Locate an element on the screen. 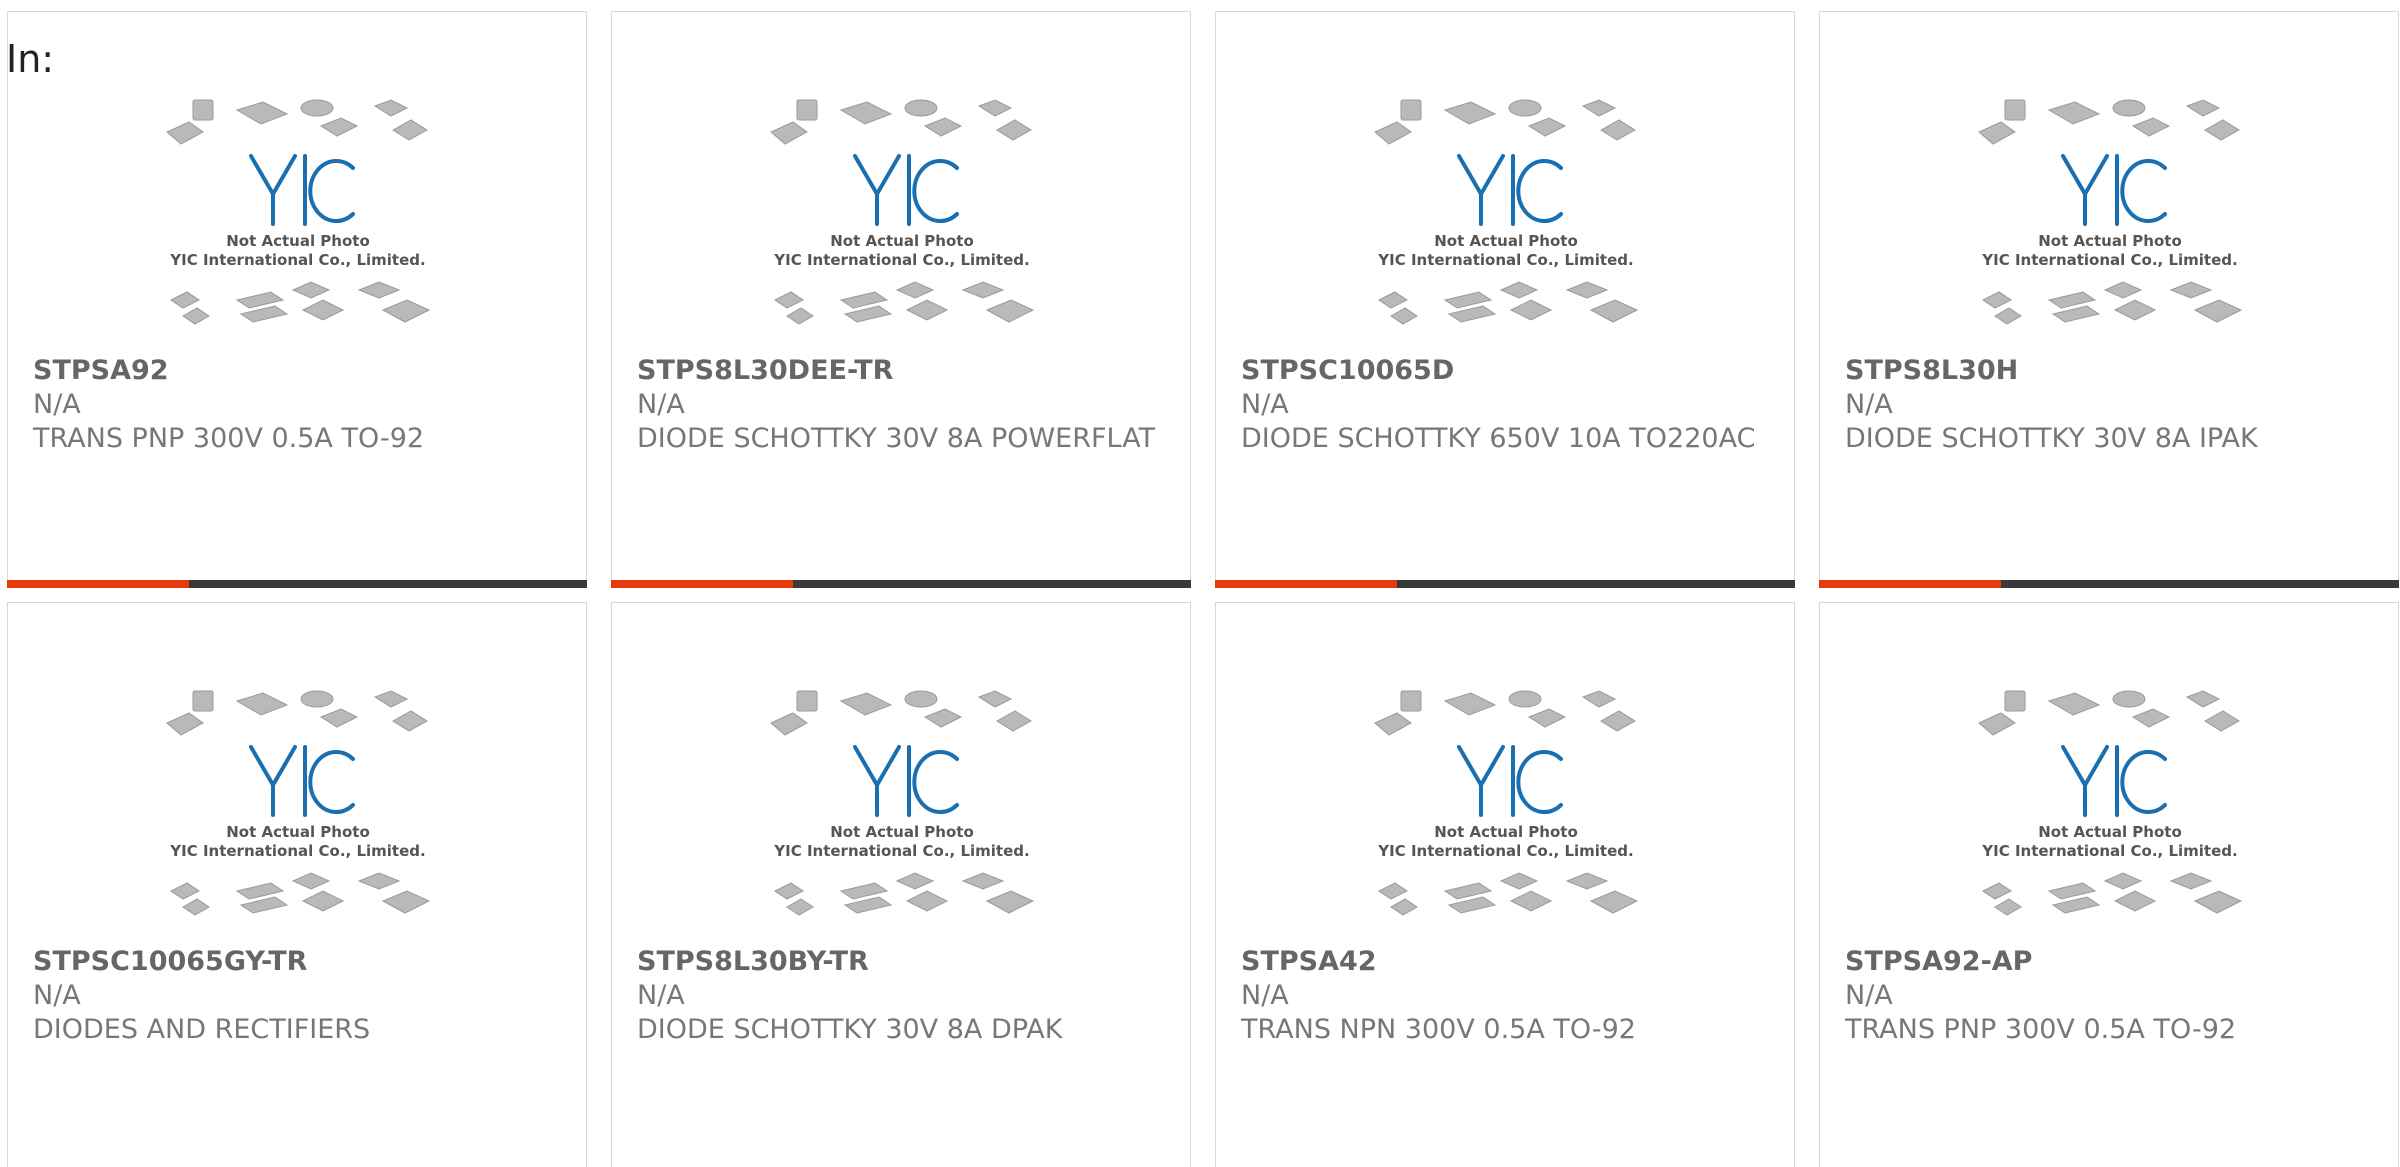 This screenshot has width=2400, height=1167. in-label: In: is located at coordinates (30, 59).